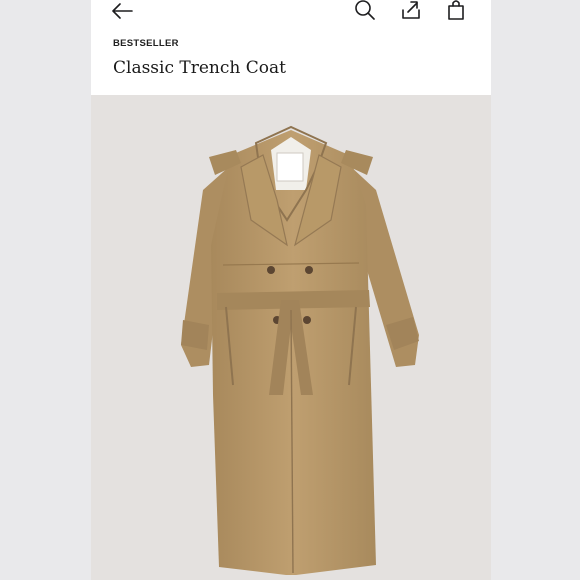 The height and width of the screenshot is (580, 580). What do you see at coordinates (195, 335) in the screenshot?
I see `left-cuff` at bounding box center [195, 335].